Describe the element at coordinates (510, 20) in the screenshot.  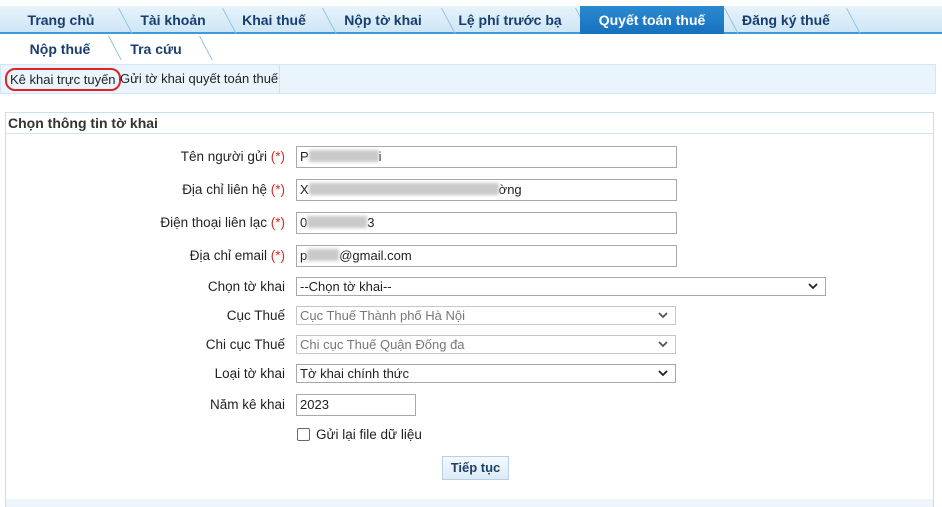
I see `tab-le-phi-truoc-ba: Lệ phí trước bạ` at that location.